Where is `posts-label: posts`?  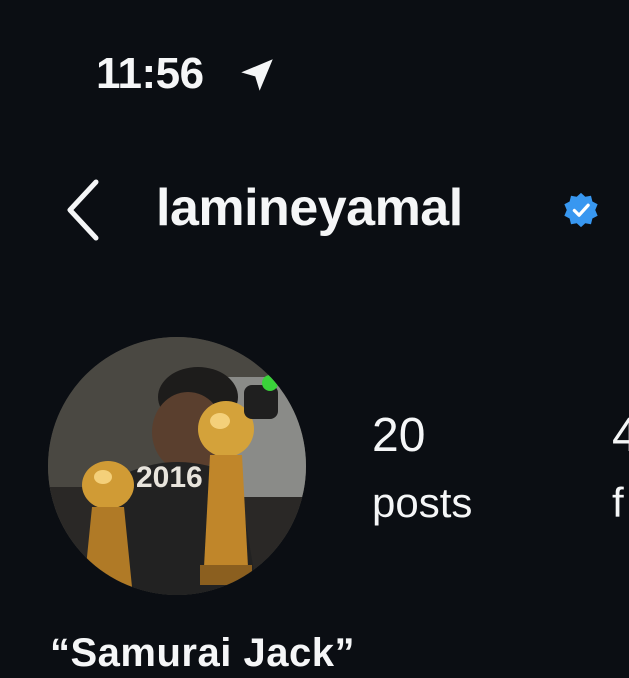 posts-label: posts is located at coordinates (422, 502).